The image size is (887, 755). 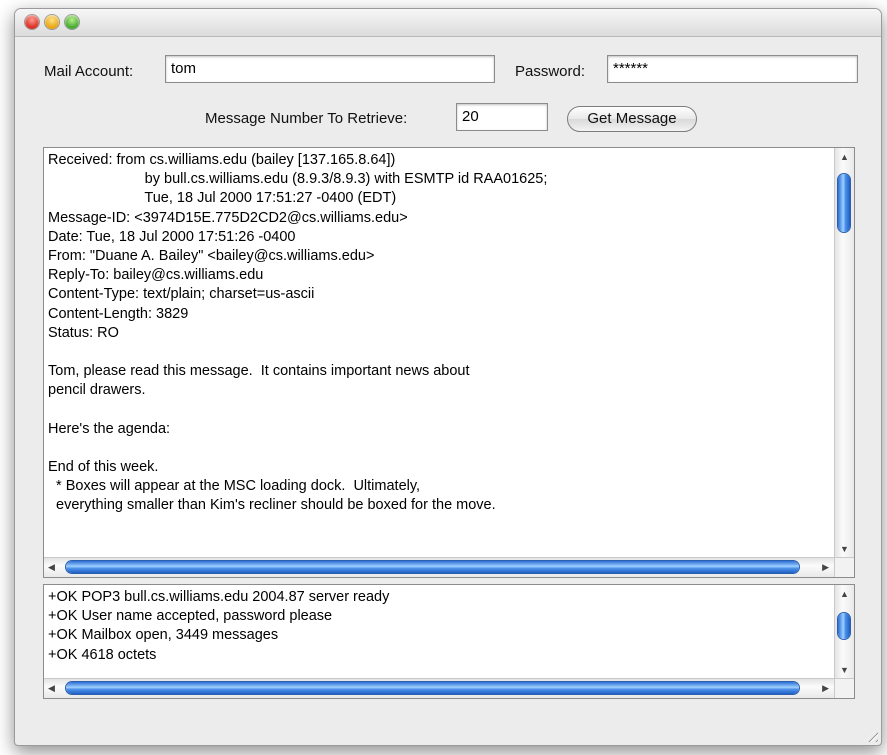 I want to click on server-log-line: +OK Mailbox open, 3449 messages, so click(x=163, y=635).